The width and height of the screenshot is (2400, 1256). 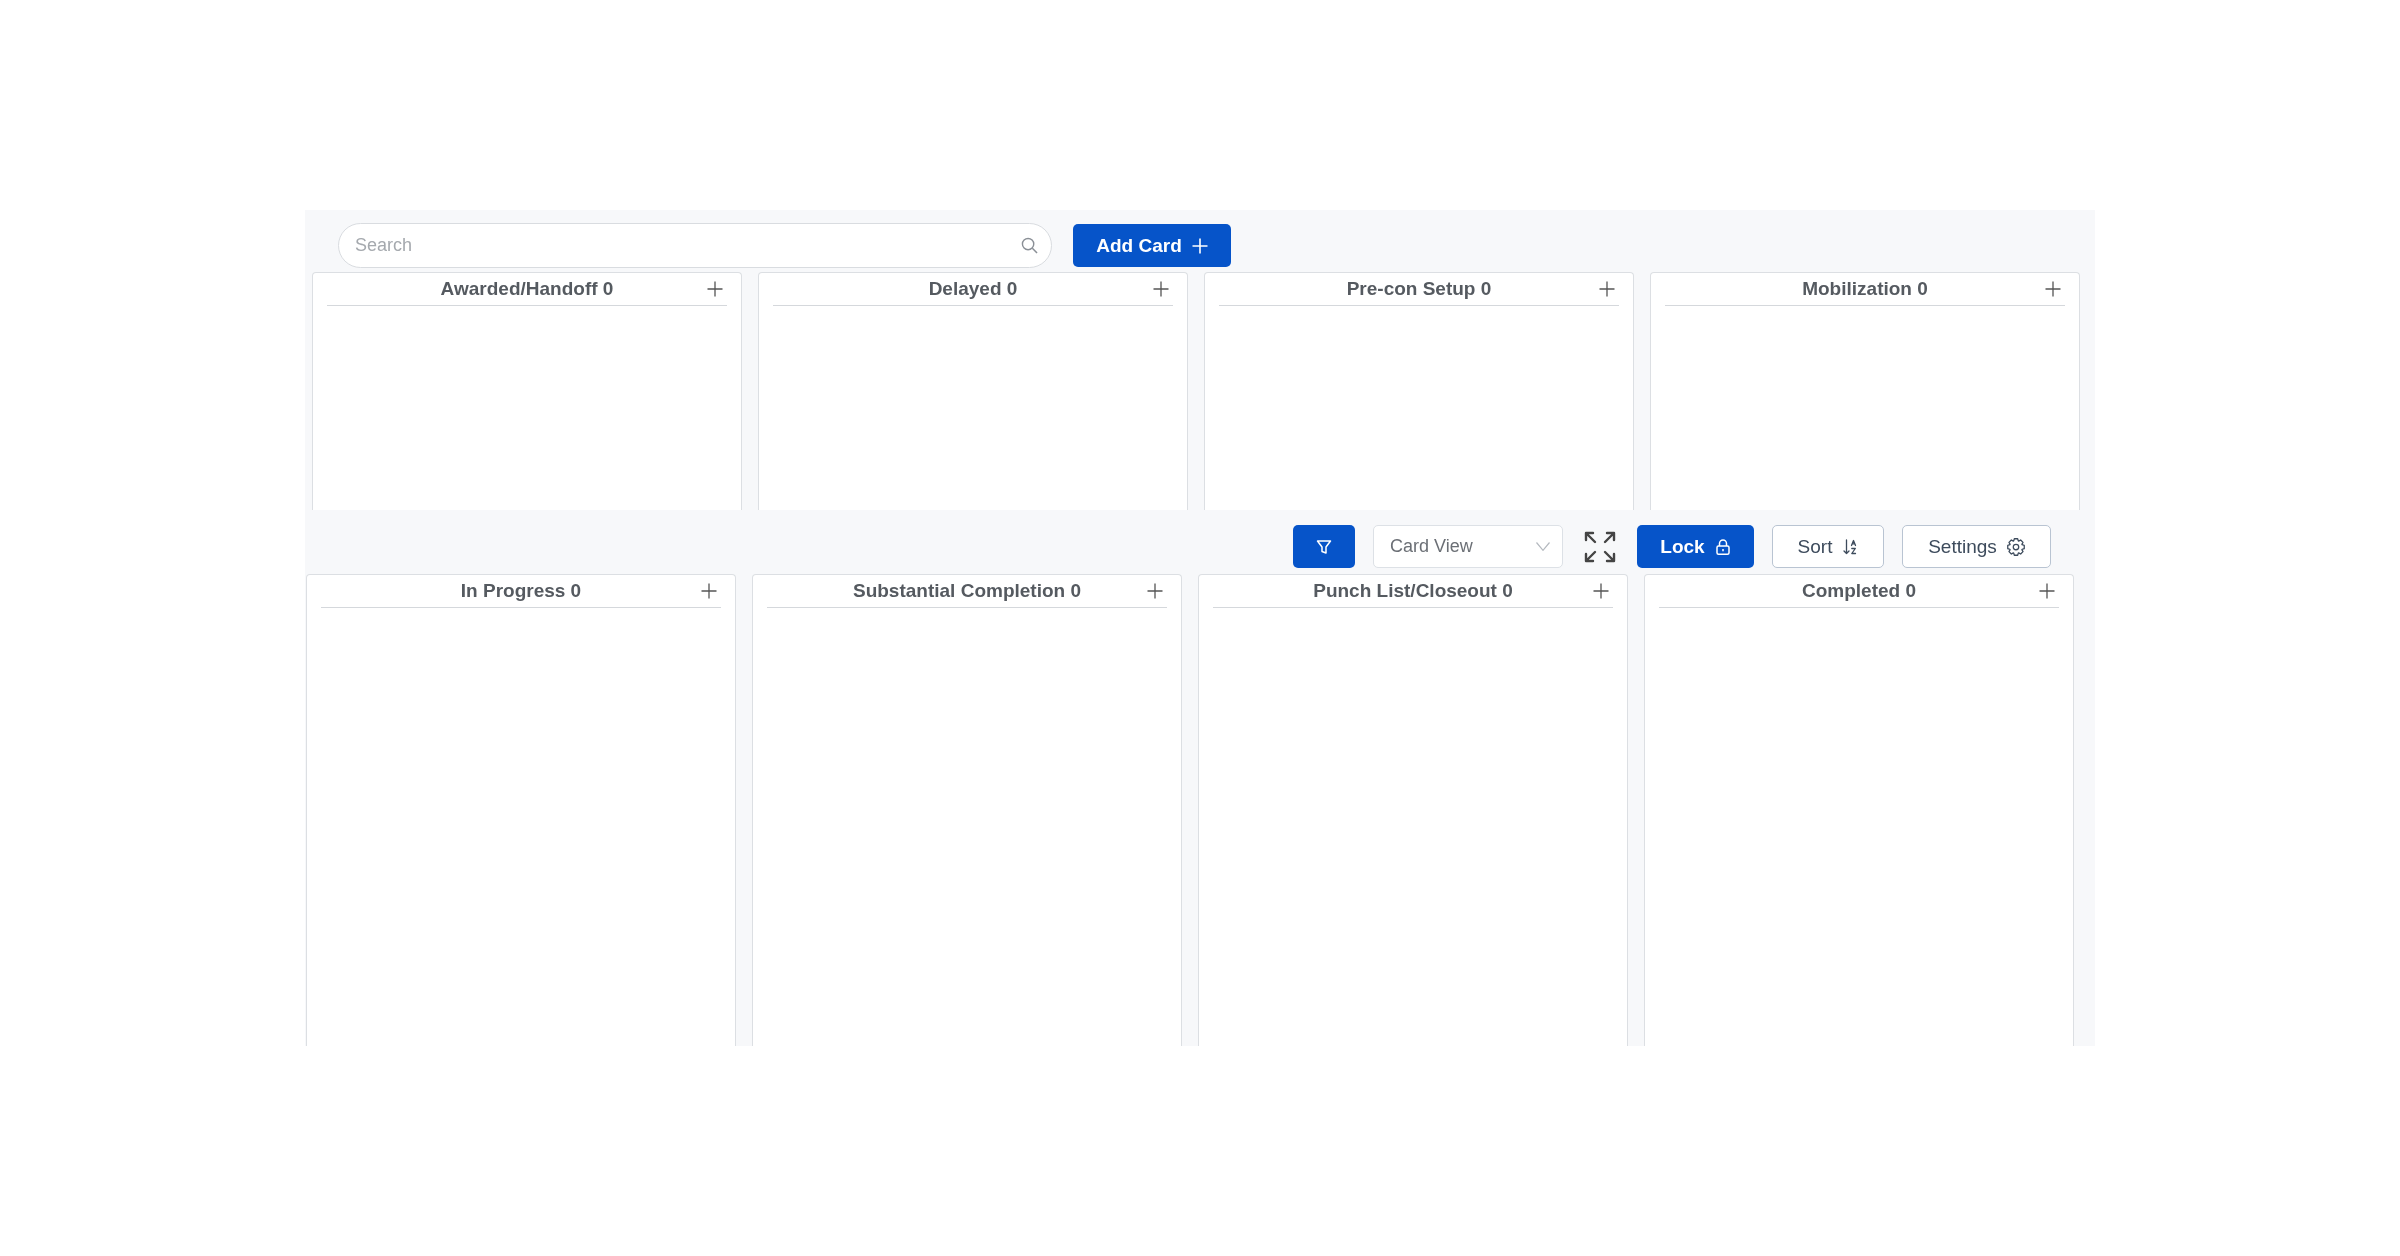 I want to click on column-title: Substantial Completion 0, so click(x=967, y=591).